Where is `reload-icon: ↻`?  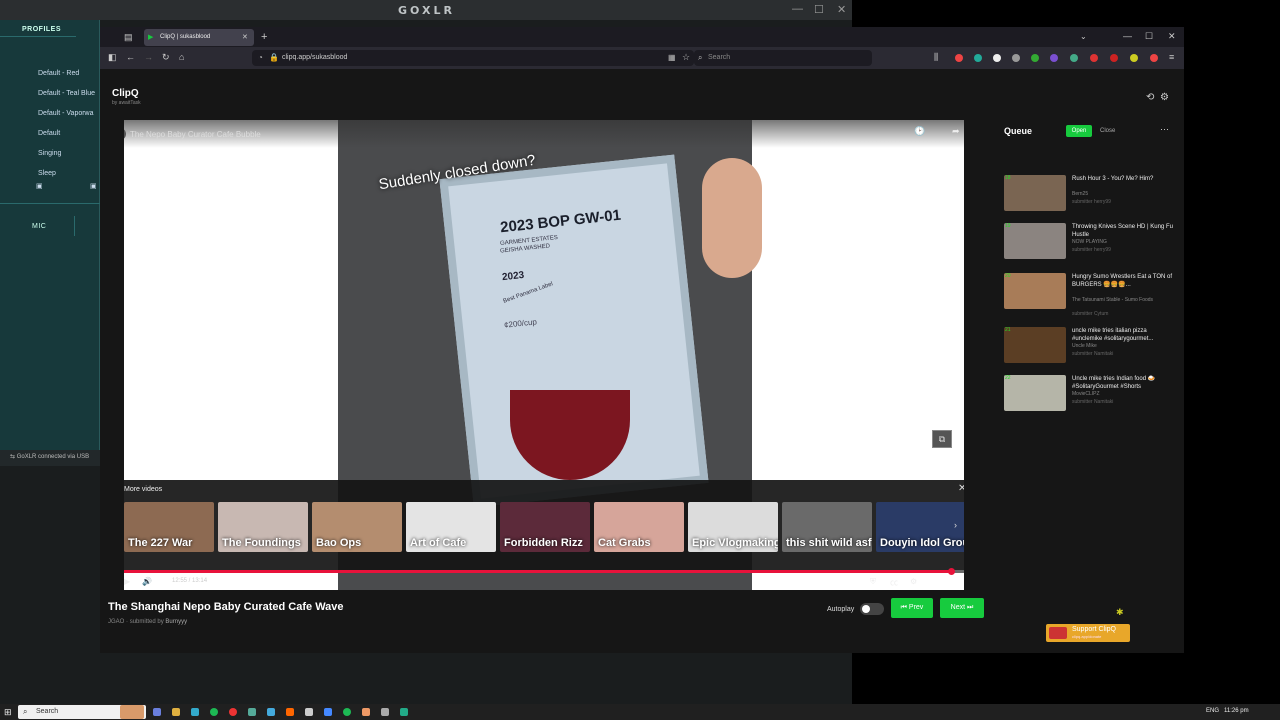
reload-icon: ↻ is located at coordinates (166, 57).